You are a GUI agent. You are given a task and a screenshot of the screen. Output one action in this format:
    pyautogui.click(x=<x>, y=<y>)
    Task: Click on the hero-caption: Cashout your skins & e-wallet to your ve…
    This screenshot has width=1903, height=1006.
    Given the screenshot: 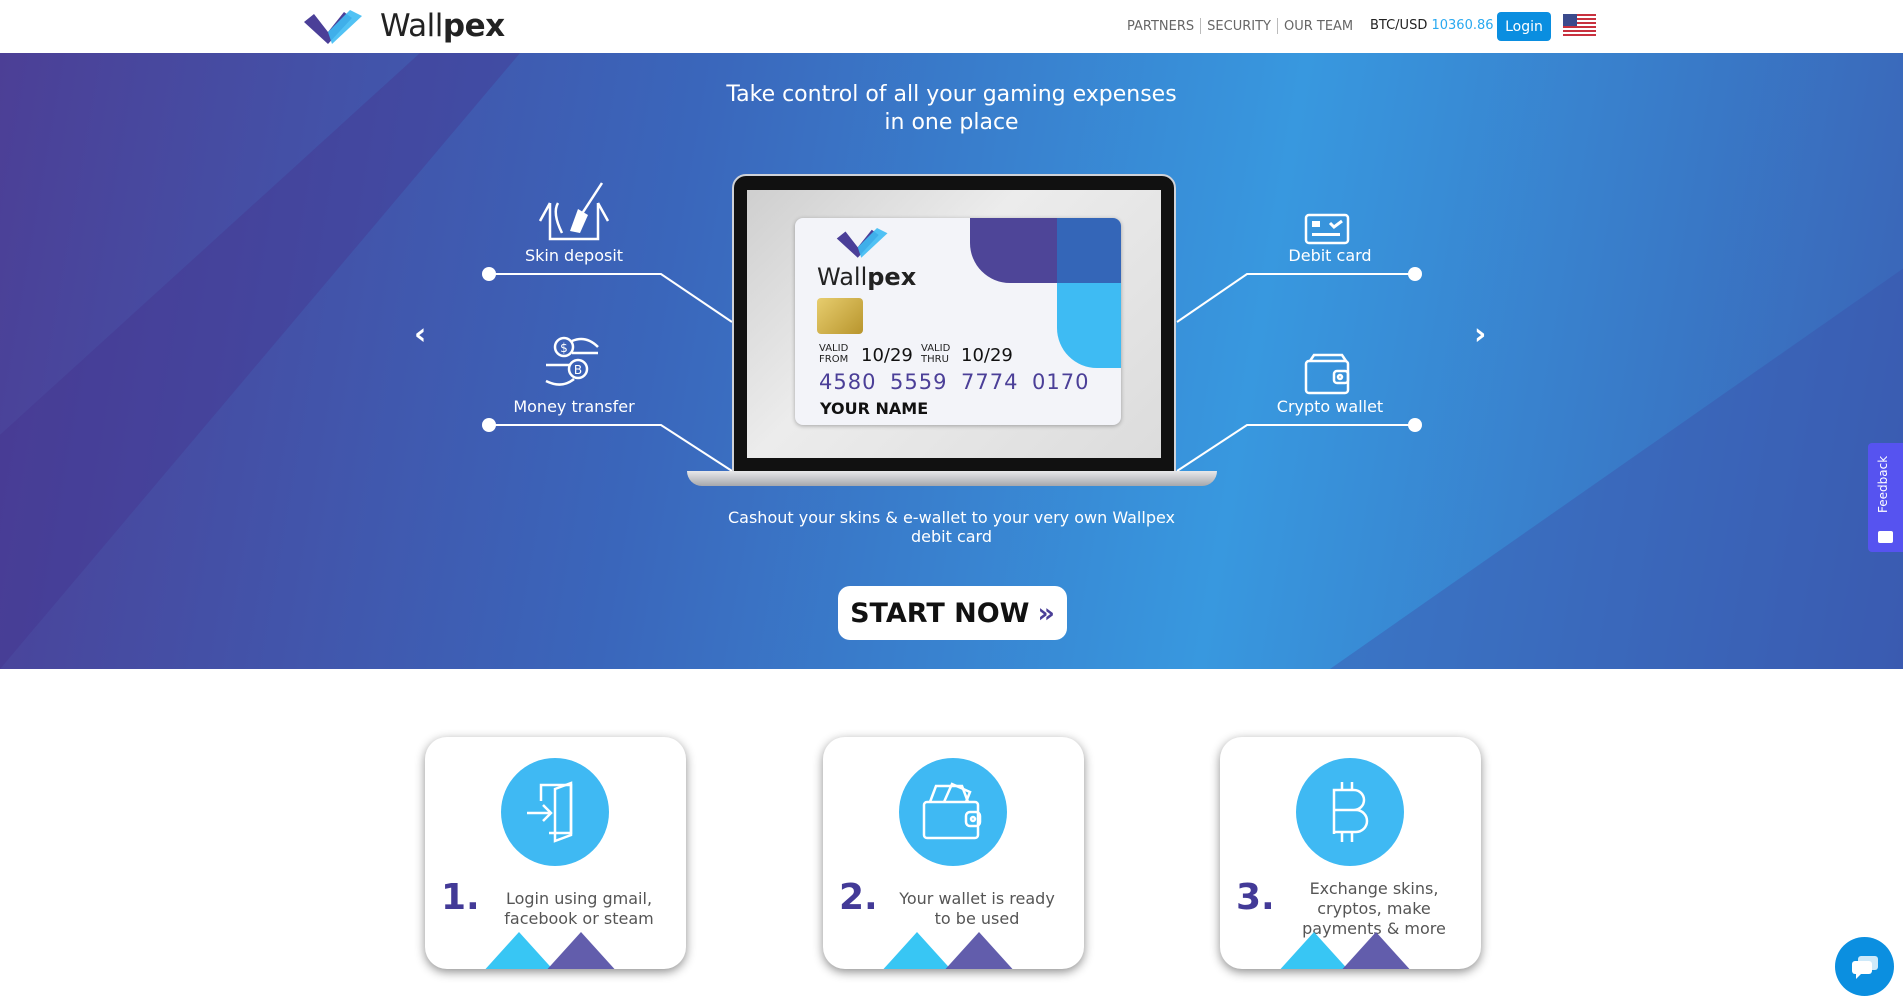 What is the action you would take?
    pyautogui.click(x=951, y=527)
    